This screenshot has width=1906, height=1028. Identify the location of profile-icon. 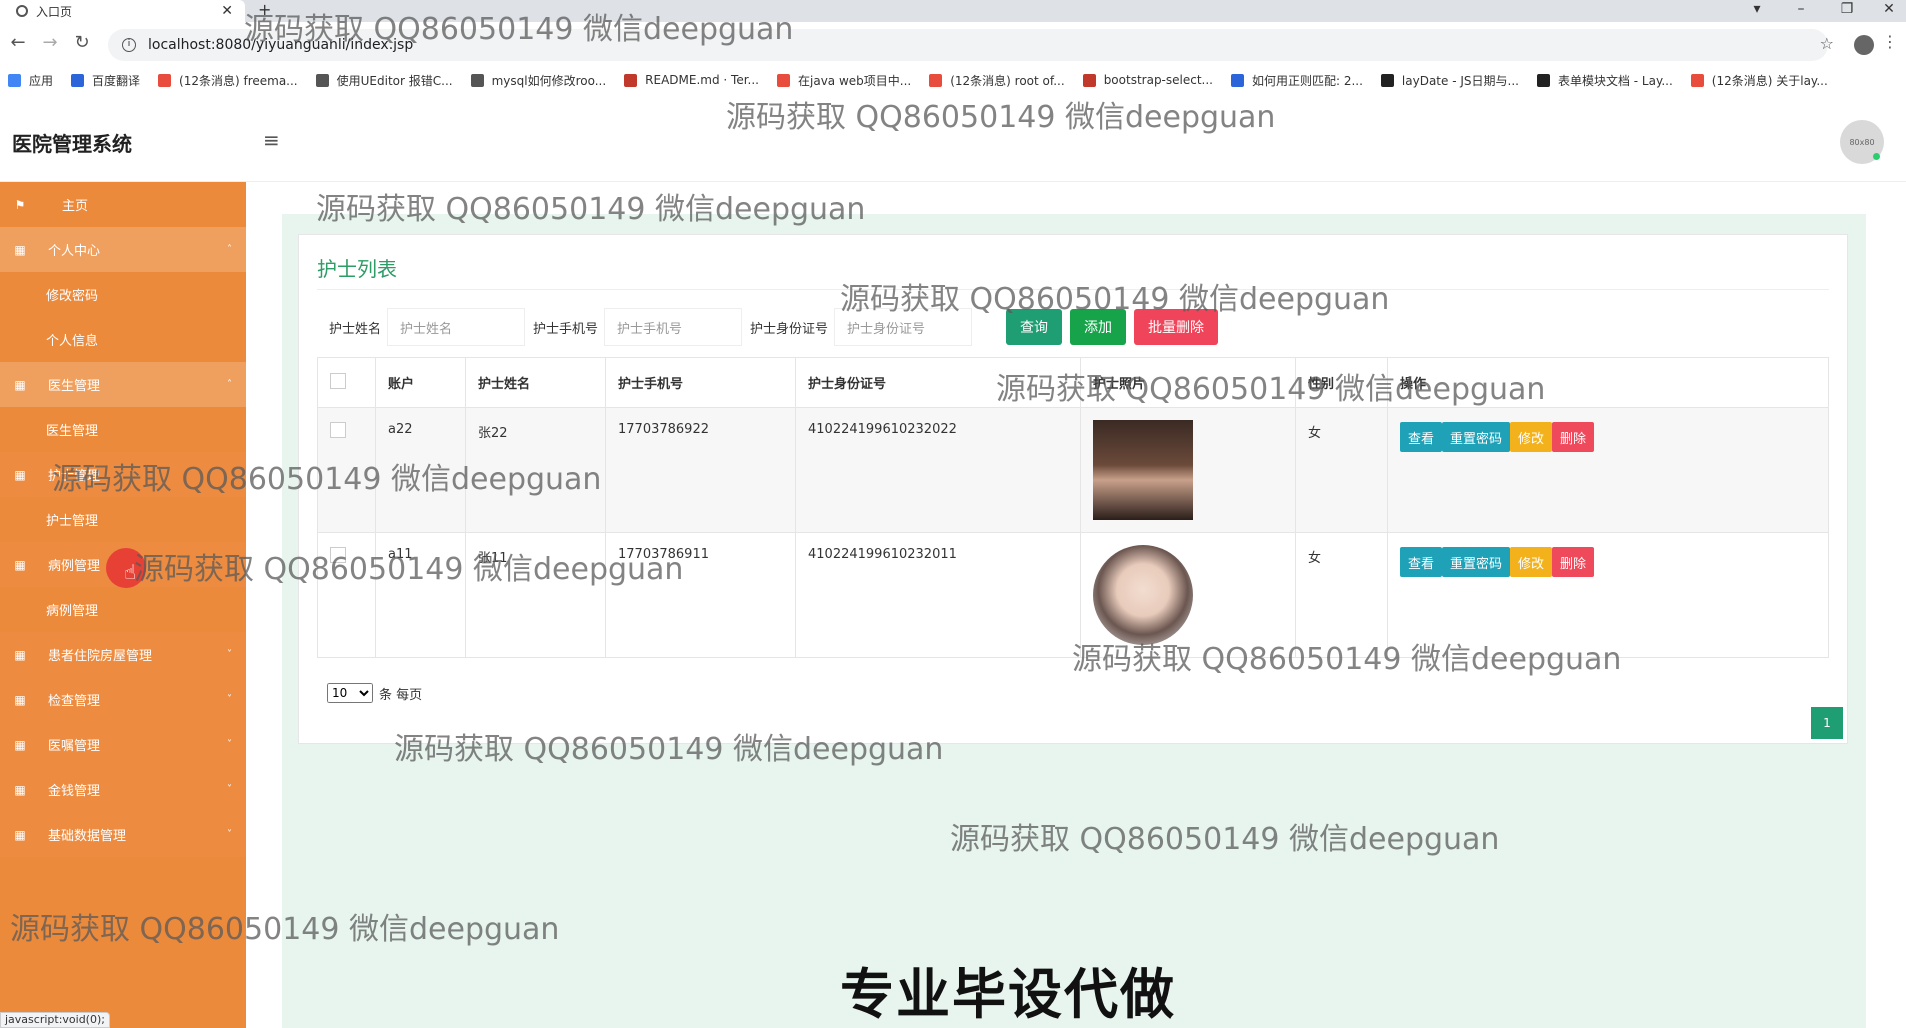
(1864, 45).